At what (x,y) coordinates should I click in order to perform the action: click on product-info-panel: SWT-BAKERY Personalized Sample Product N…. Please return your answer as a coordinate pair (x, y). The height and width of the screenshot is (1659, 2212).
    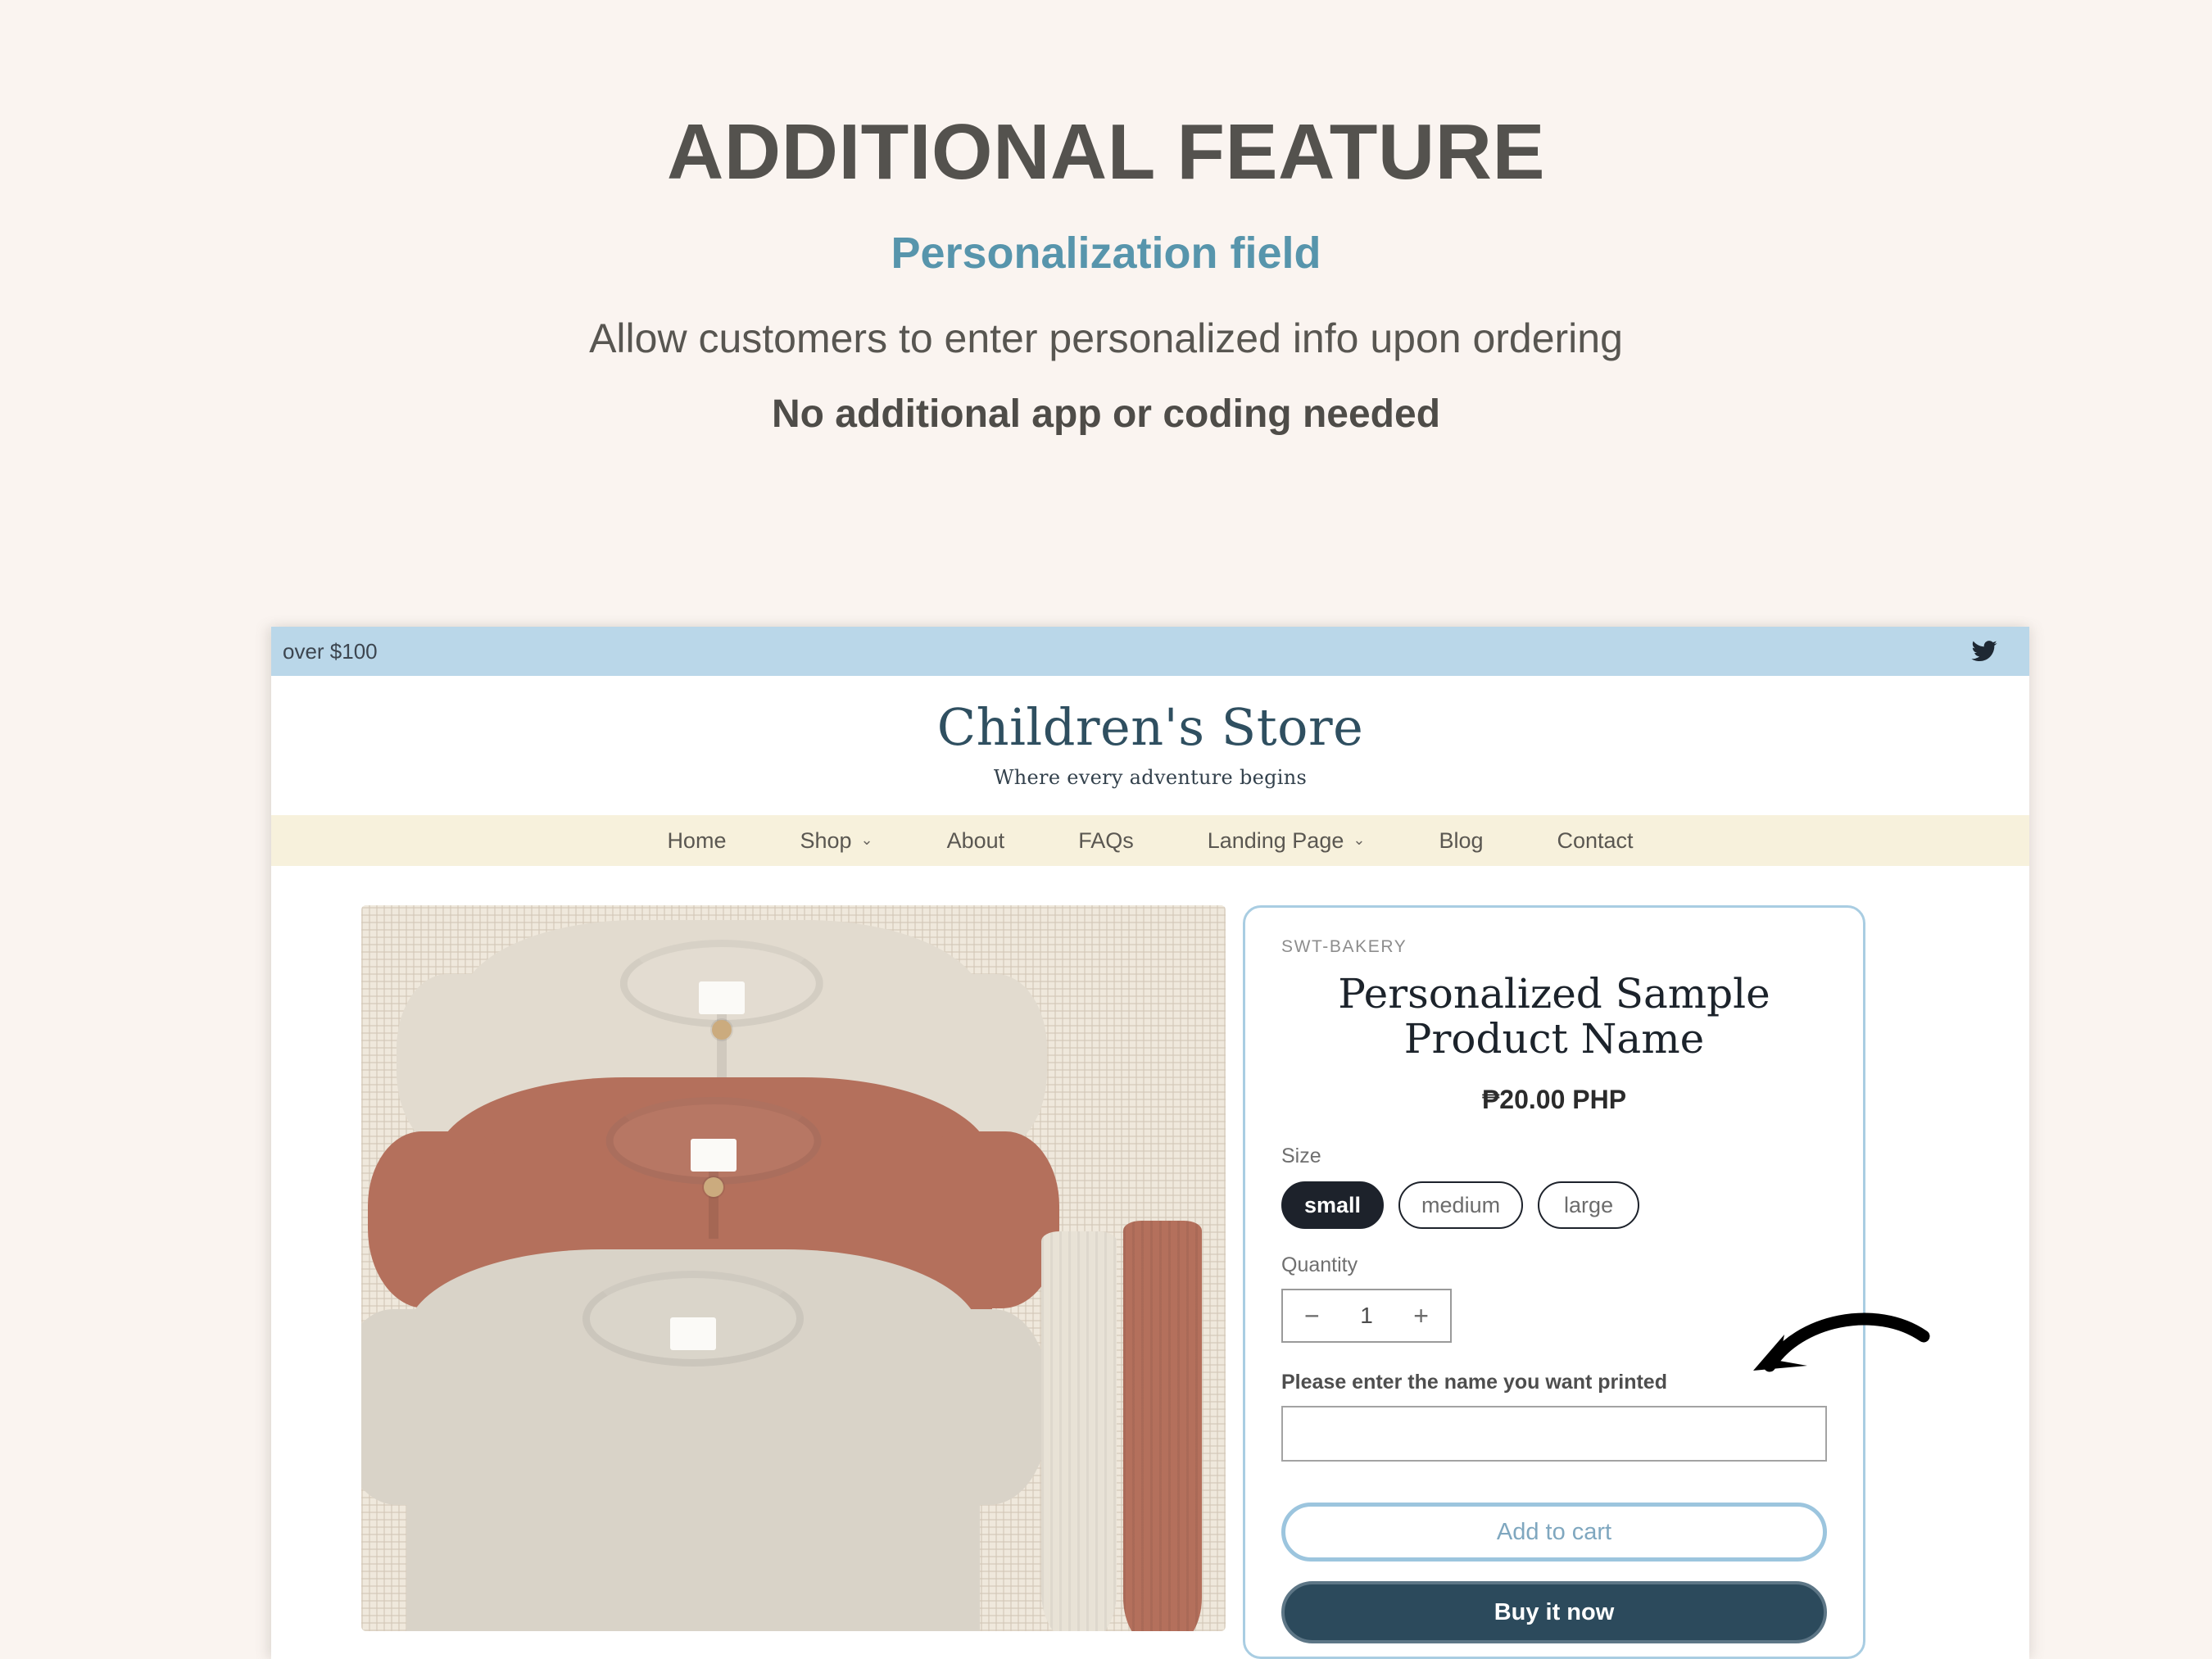
    Looking at the image, I should click on (1554, 1282).